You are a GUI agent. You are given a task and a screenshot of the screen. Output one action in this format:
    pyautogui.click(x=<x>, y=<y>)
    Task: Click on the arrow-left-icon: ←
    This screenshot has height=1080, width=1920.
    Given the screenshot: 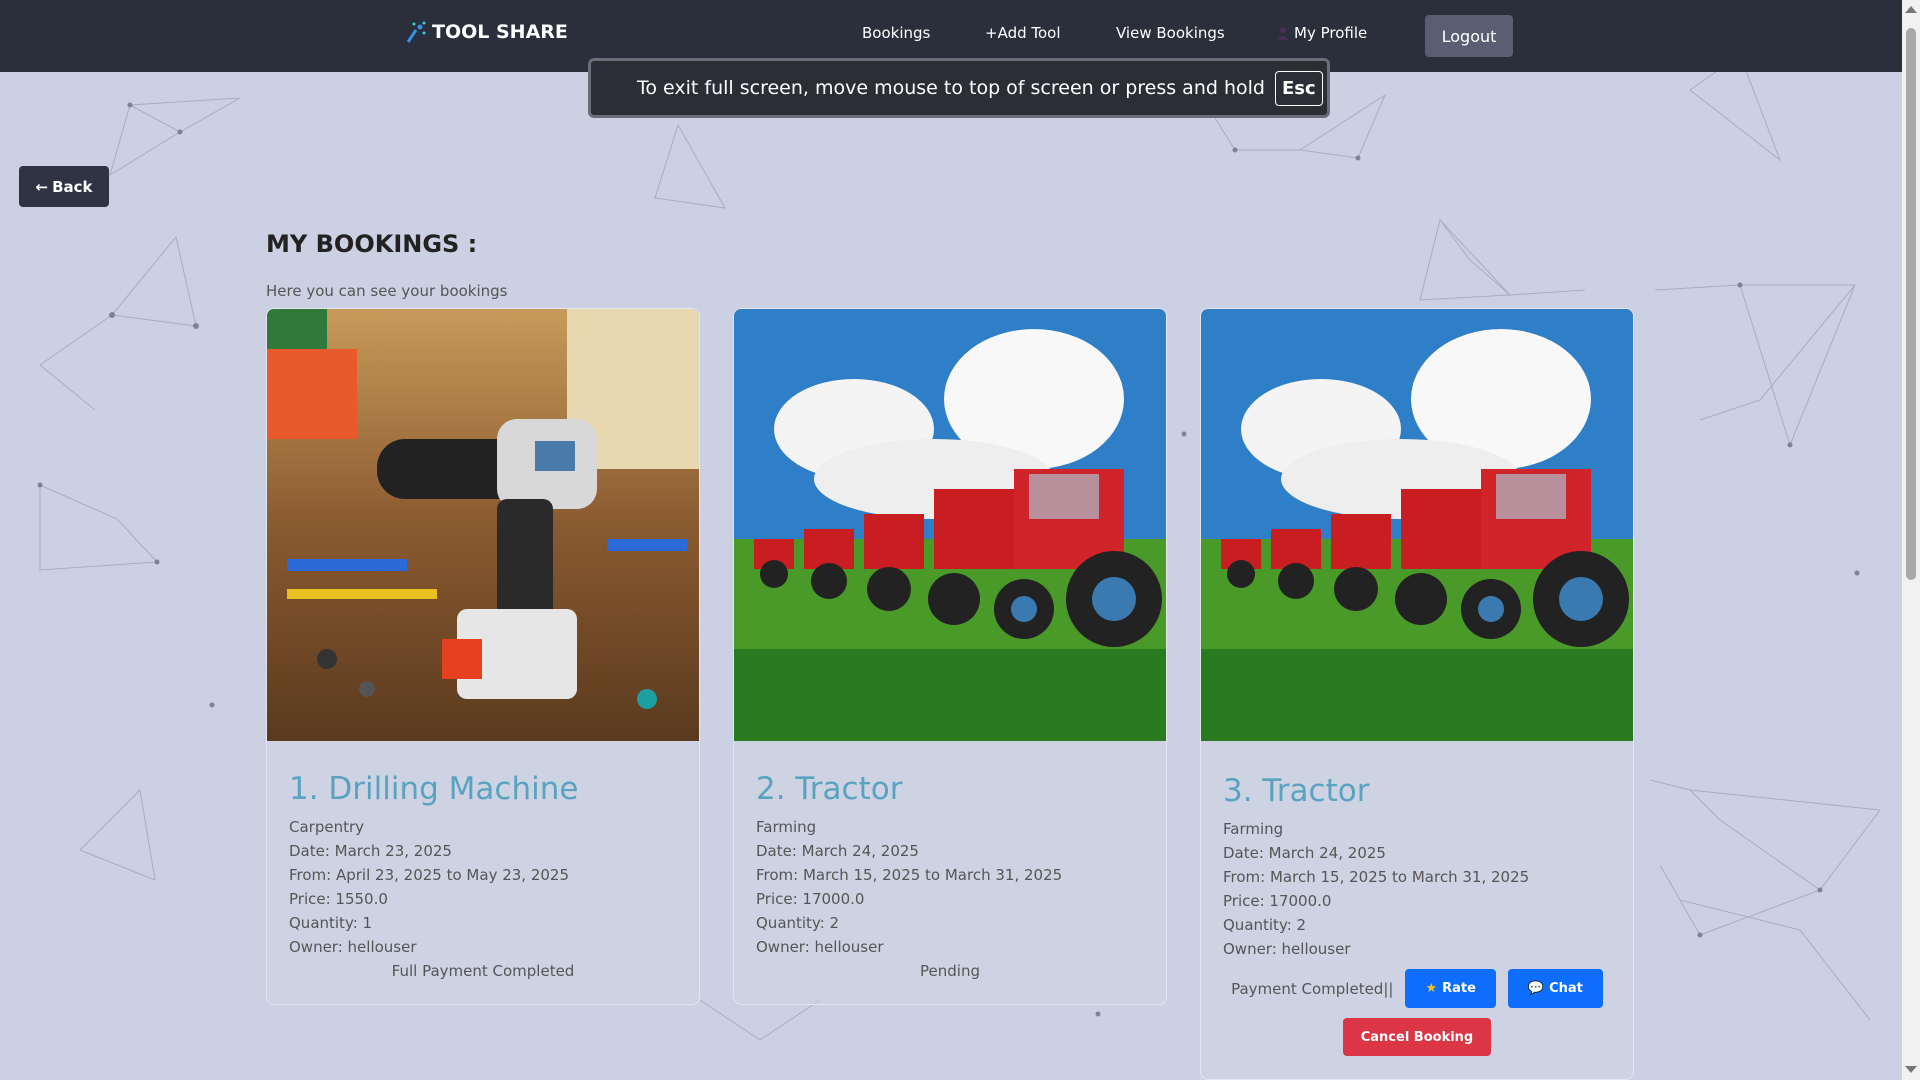 What is the action you would take?
    pyautogui.click(x=42, y=186)
    